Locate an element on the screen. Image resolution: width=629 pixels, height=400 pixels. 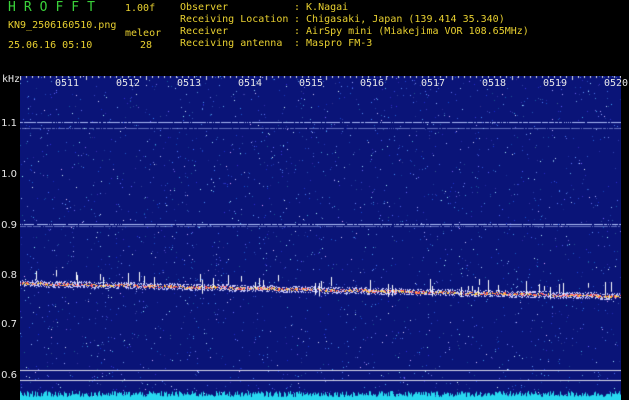
info-key: Receiver is located at coordinates (204, 31).